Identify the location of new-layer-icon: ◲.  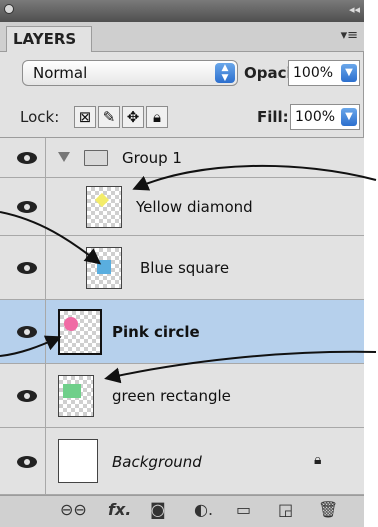
(285, 509).